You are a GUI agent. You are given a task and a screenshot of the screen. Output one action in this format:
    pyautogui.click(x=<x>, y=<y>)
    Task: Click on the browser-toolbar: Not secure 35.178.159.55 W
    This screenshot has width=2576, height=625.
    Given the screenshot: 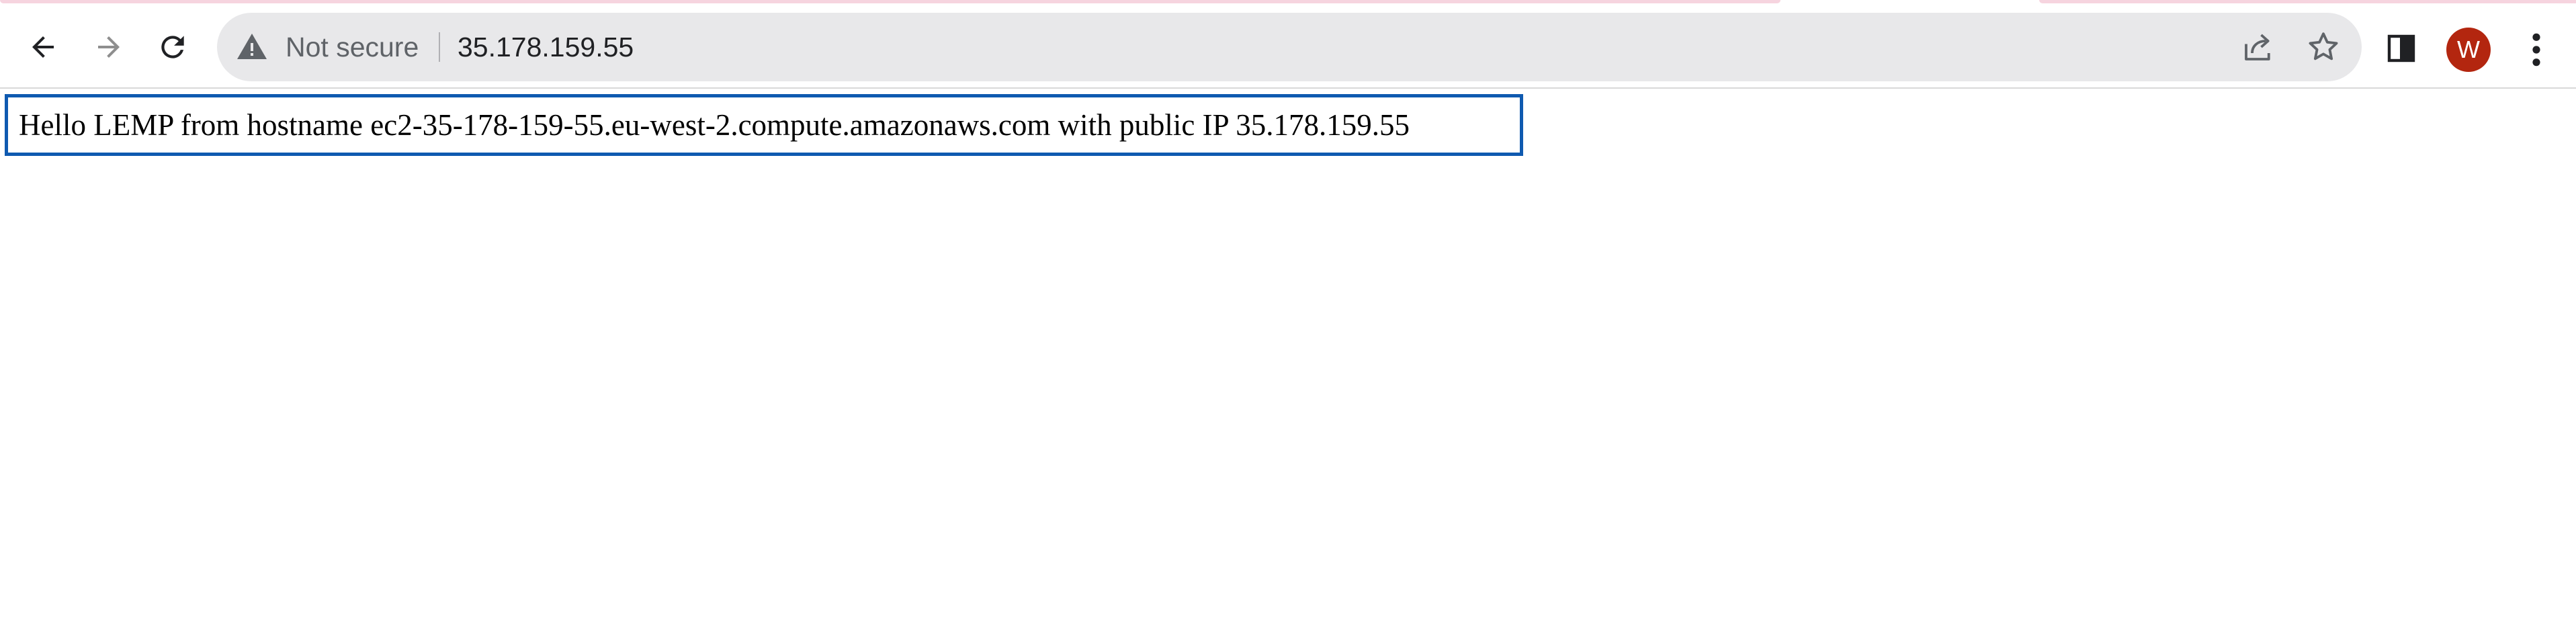 What is the action you would take?
    pyautogui.click(x=1288, y=47)
    